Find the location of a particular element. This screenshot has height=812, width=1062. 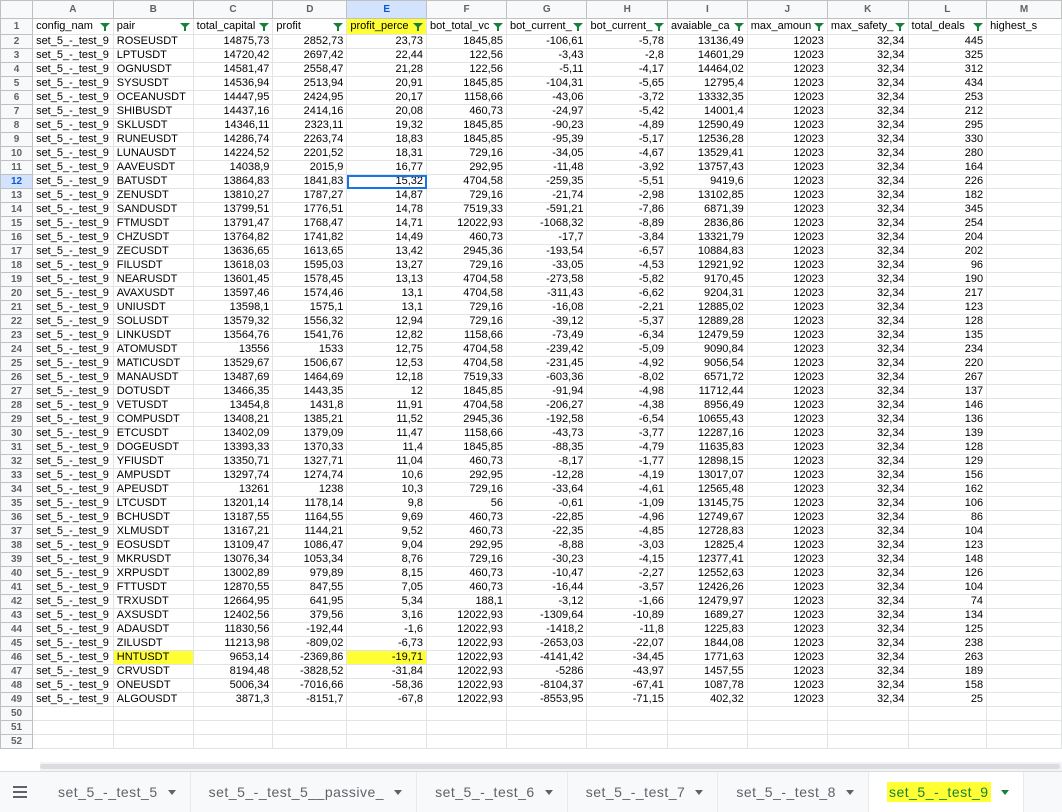

cell: 4704,58 is located at coordinates (466, 293).